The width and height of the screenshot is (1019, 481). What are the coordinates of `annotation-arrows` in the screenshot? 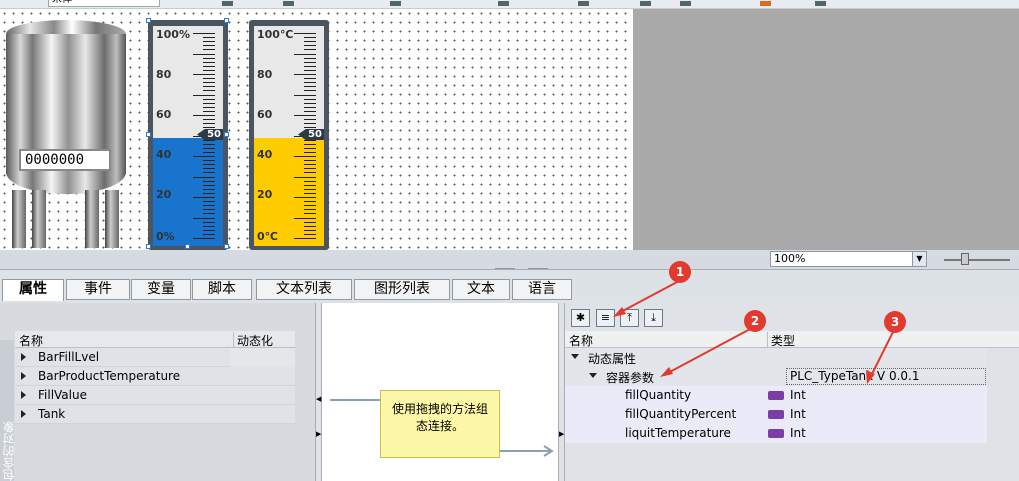 It's located at (754, 332).